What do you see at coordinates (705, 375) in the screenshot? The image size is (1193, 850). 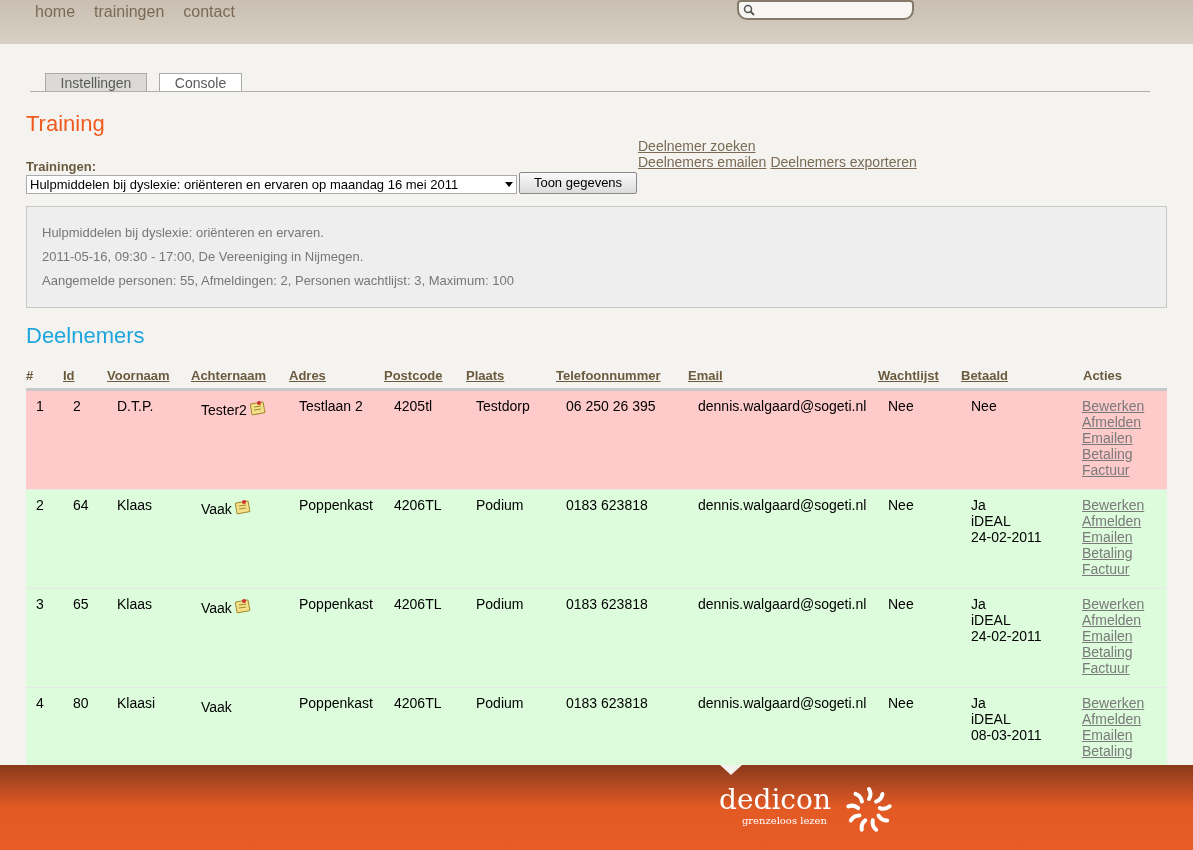 I see `column-header: Email` at bounding box center [705, 375].